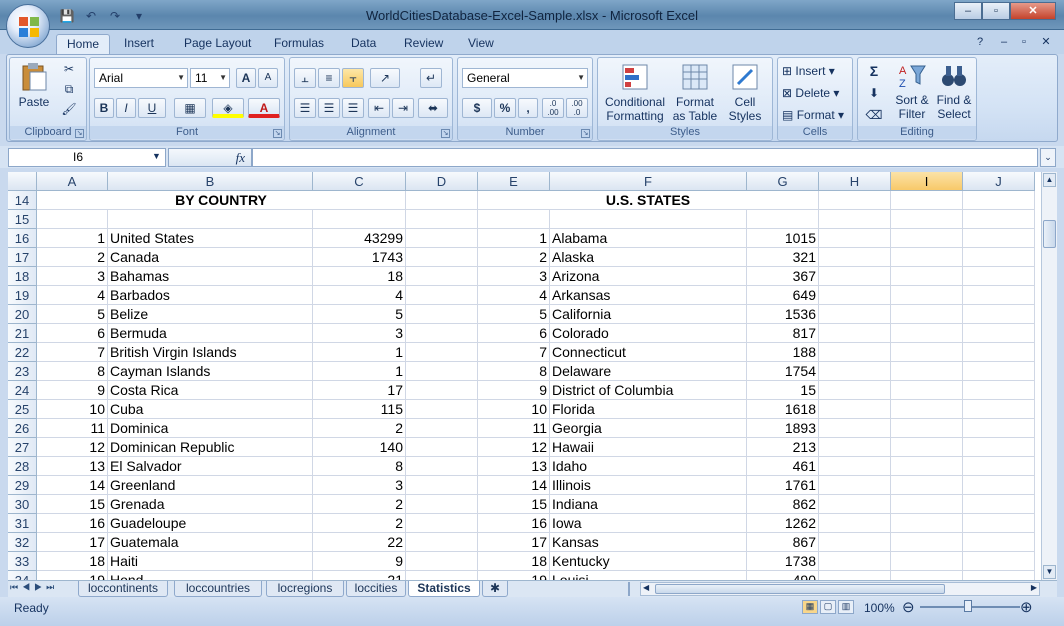 Image resolution: width=1064 pixels, height=626 pixels. I want to click on state-city-count: 1893, so click(783, 428).